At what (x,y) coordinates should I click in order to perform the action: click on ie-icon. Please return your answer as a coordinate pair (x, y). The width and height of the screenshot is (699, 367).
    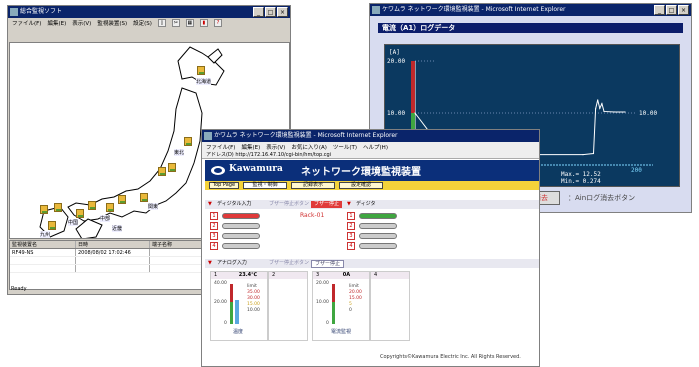
    Looking at the image, I should click on (376, 10).